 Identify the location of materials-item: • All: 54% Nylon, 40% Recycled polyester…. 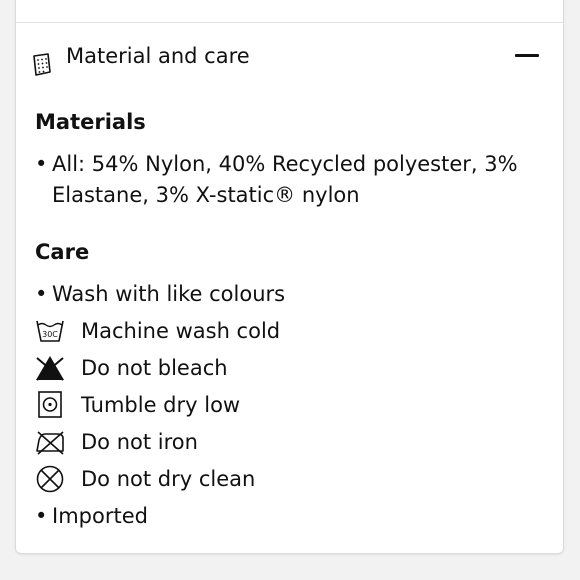
(278, 180).